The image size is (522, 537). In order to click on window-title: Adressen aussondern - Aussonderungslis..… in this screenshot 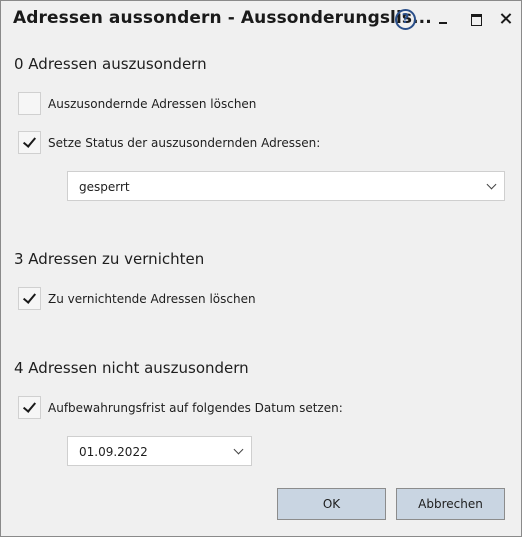, I will do `click(222, 18)`.